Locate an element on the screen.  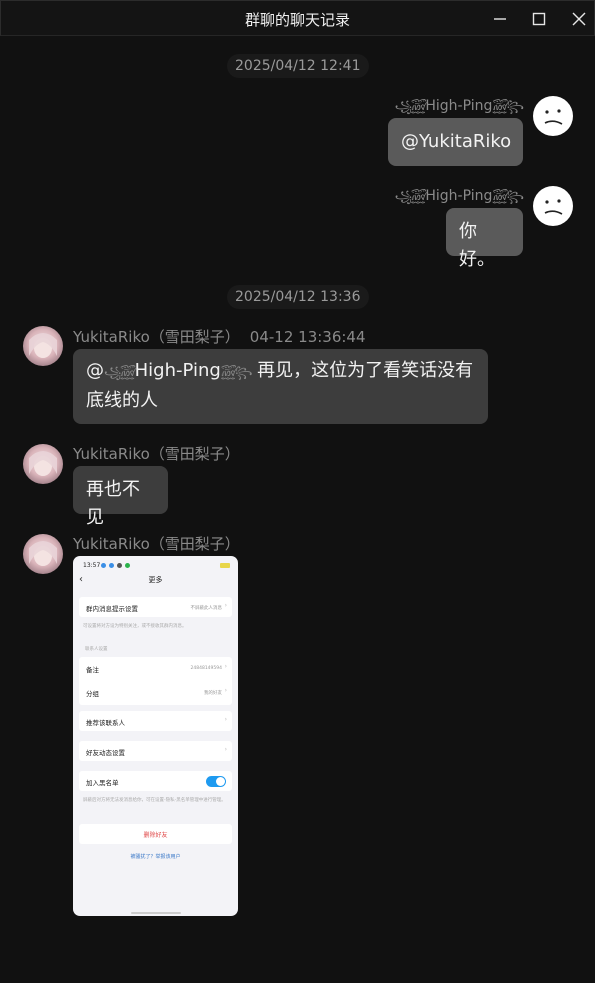
timestamp-divider: 2025/04/12 13:36 is located at coordinates (298, 297).